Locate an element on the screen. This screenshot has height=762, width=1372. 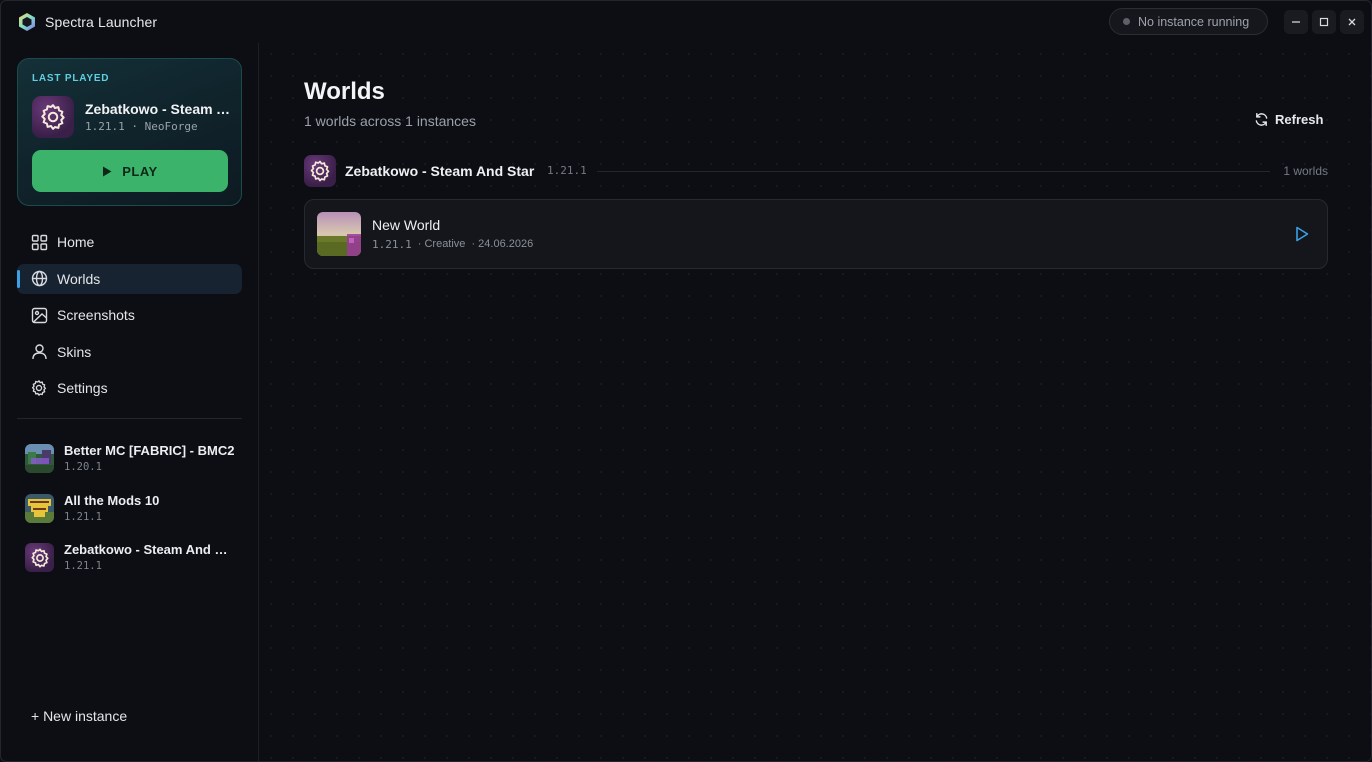
minimize-button is located at coordinates (1296, 22).